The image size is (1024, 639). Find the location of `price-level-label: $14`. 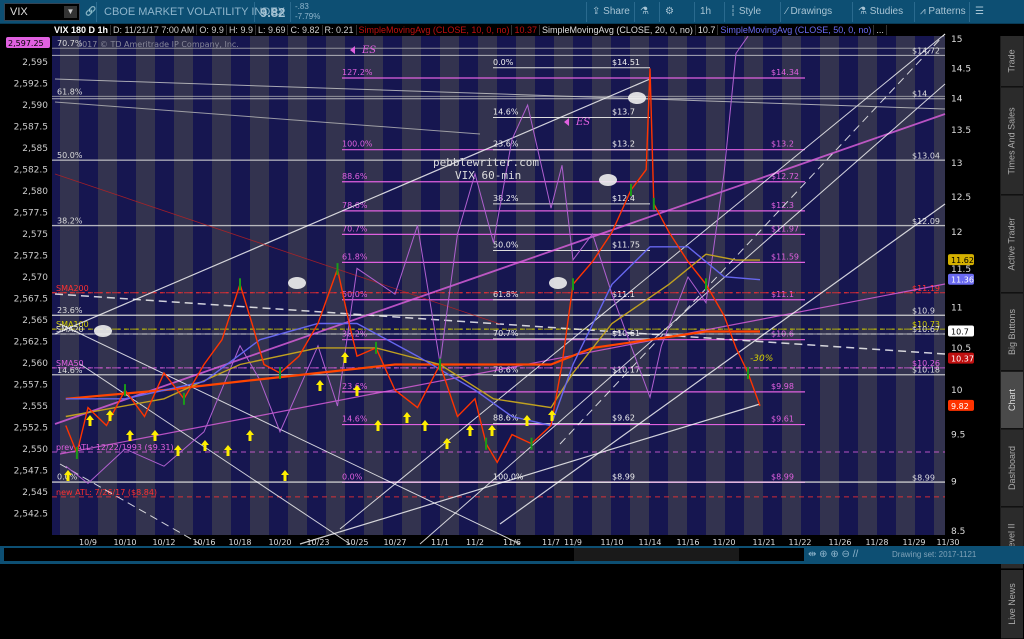

price-level-label: $14 is located at coordinates (919, 94).